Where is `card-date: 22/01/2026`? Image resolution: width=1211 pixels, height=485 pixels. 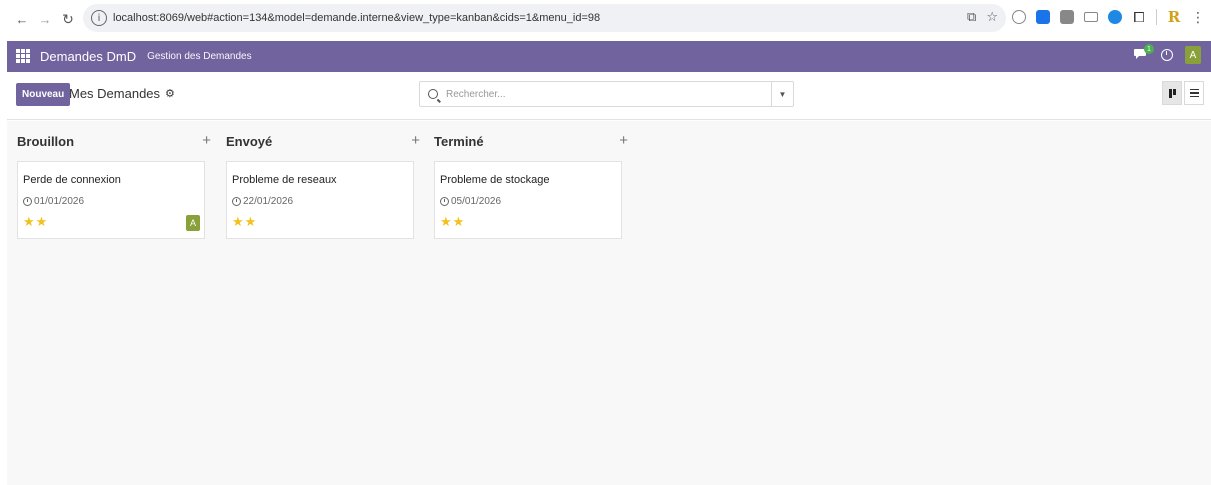
card-date: 22/01/2026 is located at coordinates (262, 201).